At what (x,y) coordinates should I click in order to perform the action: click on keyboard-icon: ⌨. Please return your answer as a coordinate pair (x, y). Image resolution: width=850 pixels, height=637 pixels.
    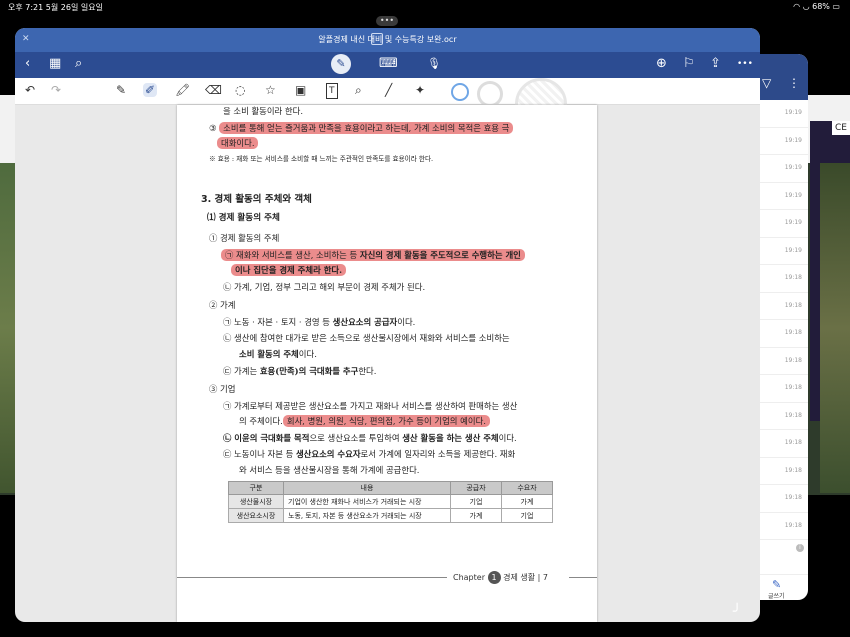
    Looking at the image, I should click on (388, 64).